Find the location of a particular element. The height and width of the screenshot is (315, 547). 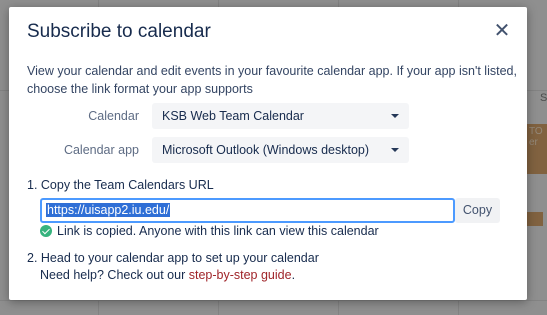

copy-button: Copy is located at coordinates (477, 210).